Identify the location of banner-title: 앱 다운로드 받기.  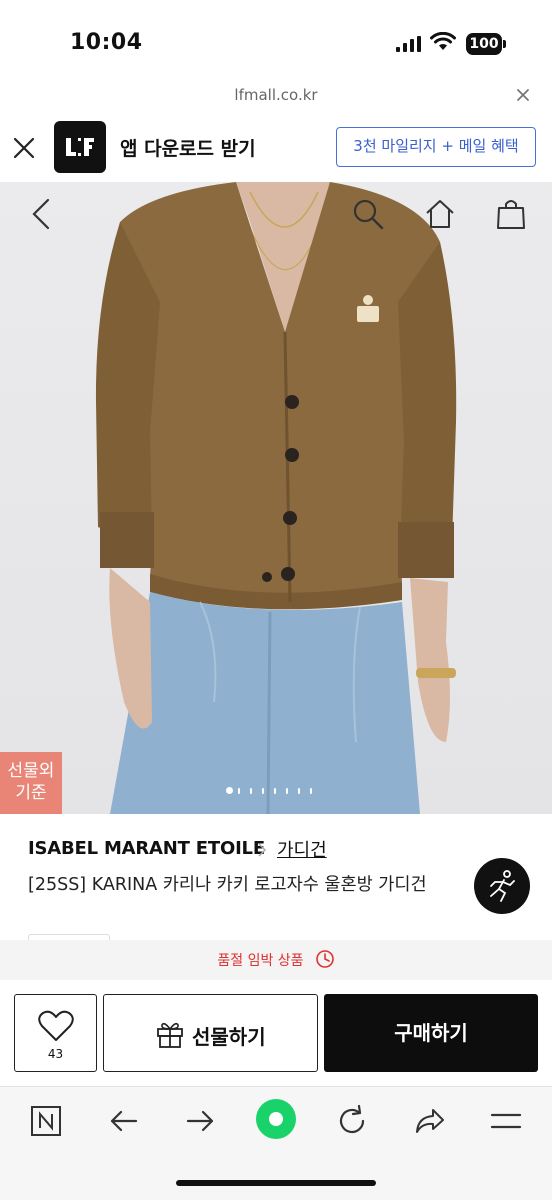
(188, 149).